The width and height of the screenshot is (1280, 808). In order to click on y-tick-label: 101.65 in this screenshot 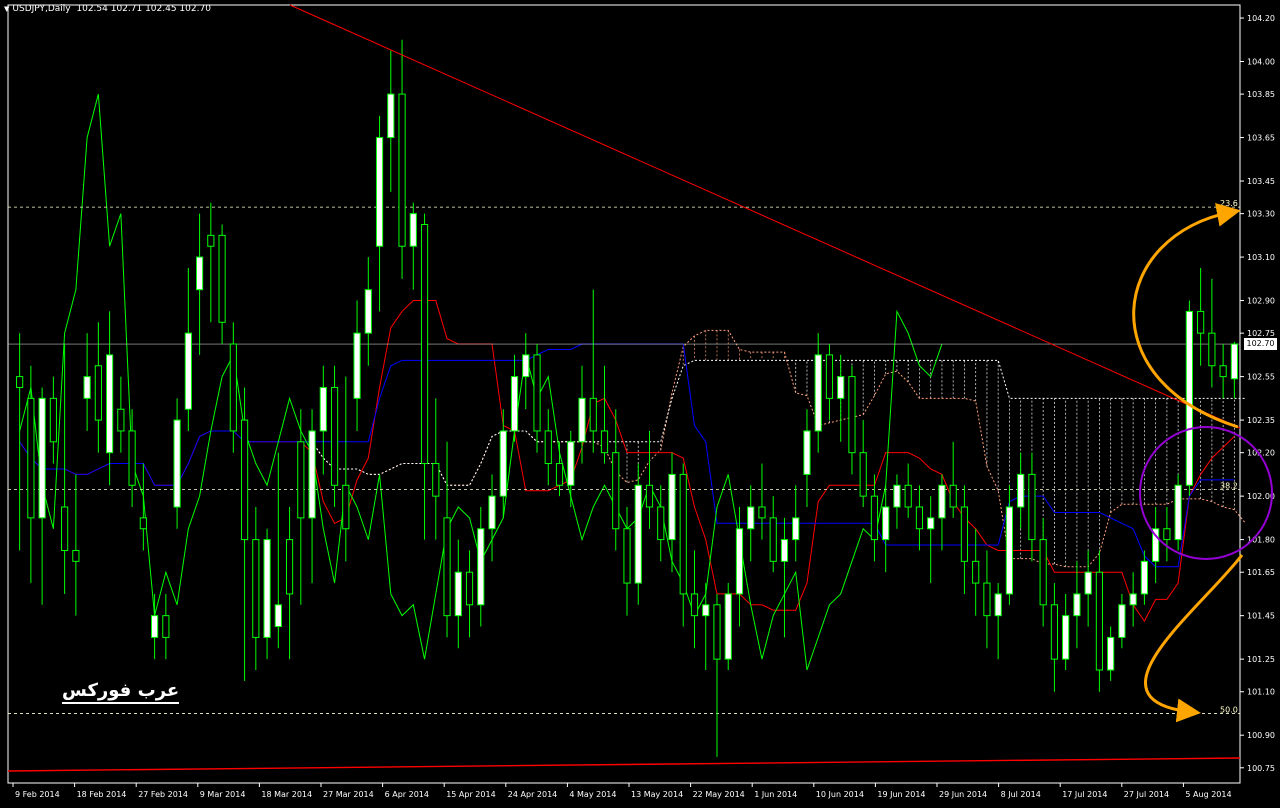, I will do `click(1261, 572)`.